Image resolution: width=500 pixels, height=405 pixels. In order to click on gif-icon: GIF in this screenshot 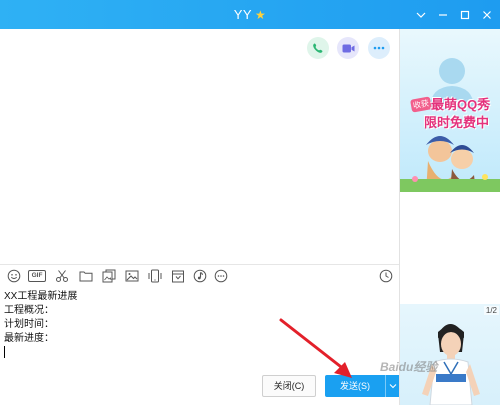, I will do `click(37, 275)`.